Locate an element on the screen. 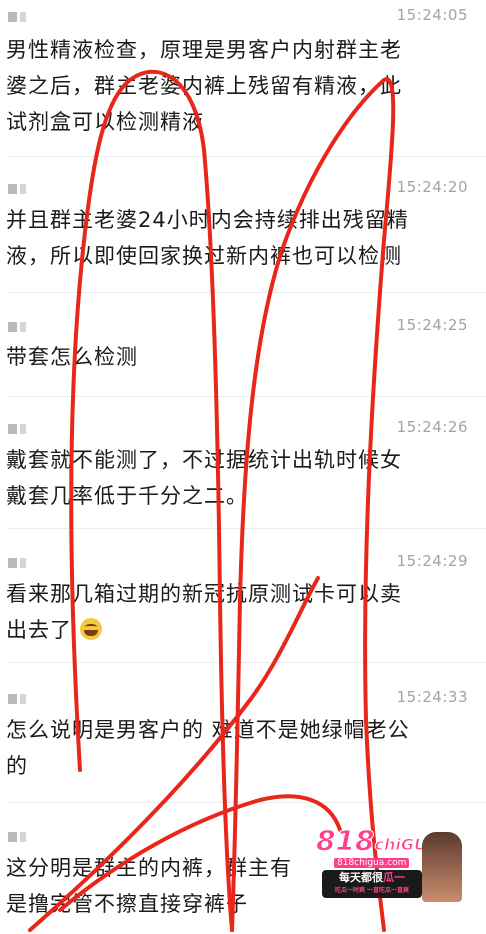 This screenshot has width=486, height=934. watermark-slogan: 每天都很瓜一 吃瓜一时爽 一直吃瓜一直爽 is located at coordinates (372, 884).